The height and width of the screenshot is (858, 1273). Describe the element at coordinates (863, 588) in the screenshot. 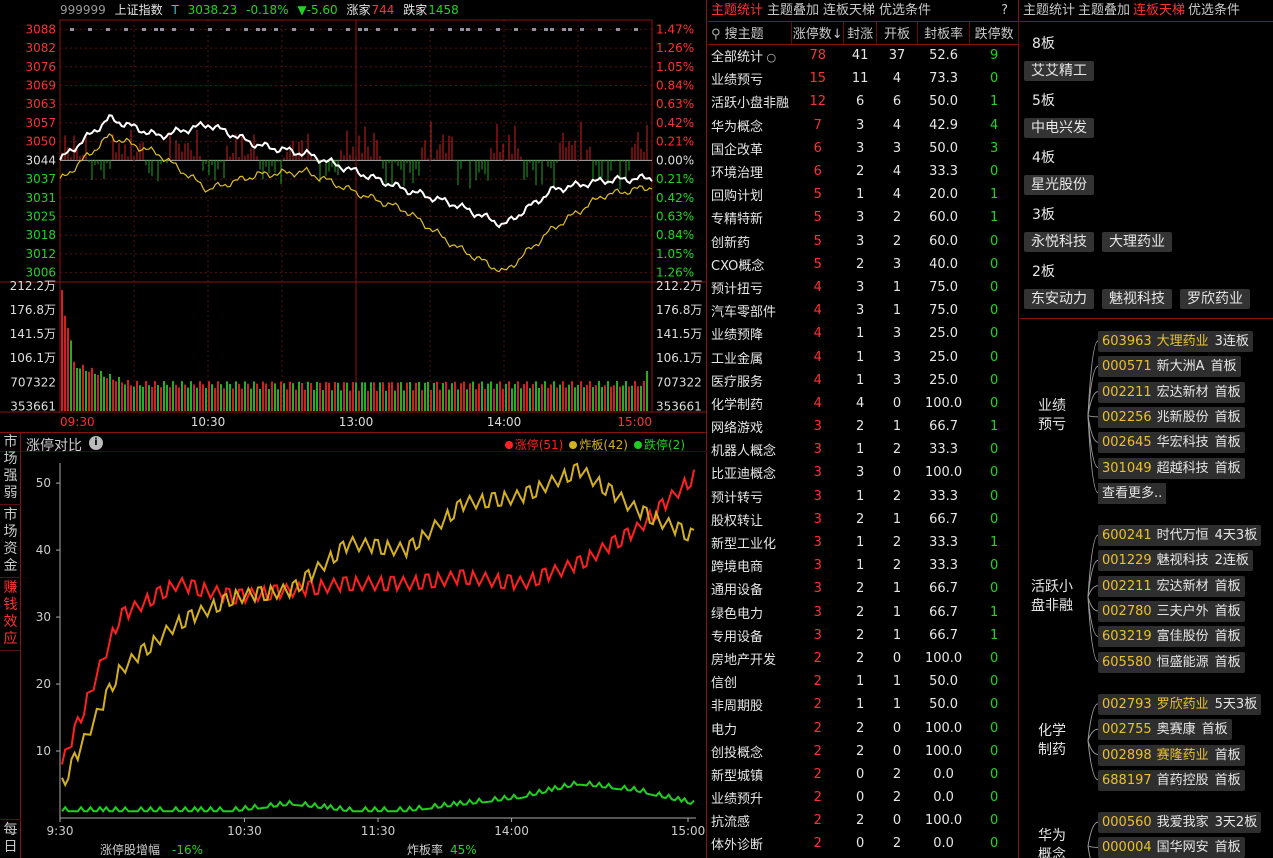

I see `theme-row: 通用设备 3 2 1 66.7 0` at that location.